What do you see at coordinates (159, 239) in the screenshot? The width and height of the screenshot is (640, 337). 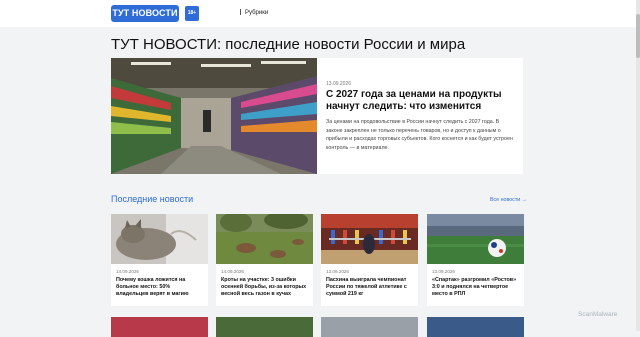 I see `card-image-cat` at bounding box center [159, 239].